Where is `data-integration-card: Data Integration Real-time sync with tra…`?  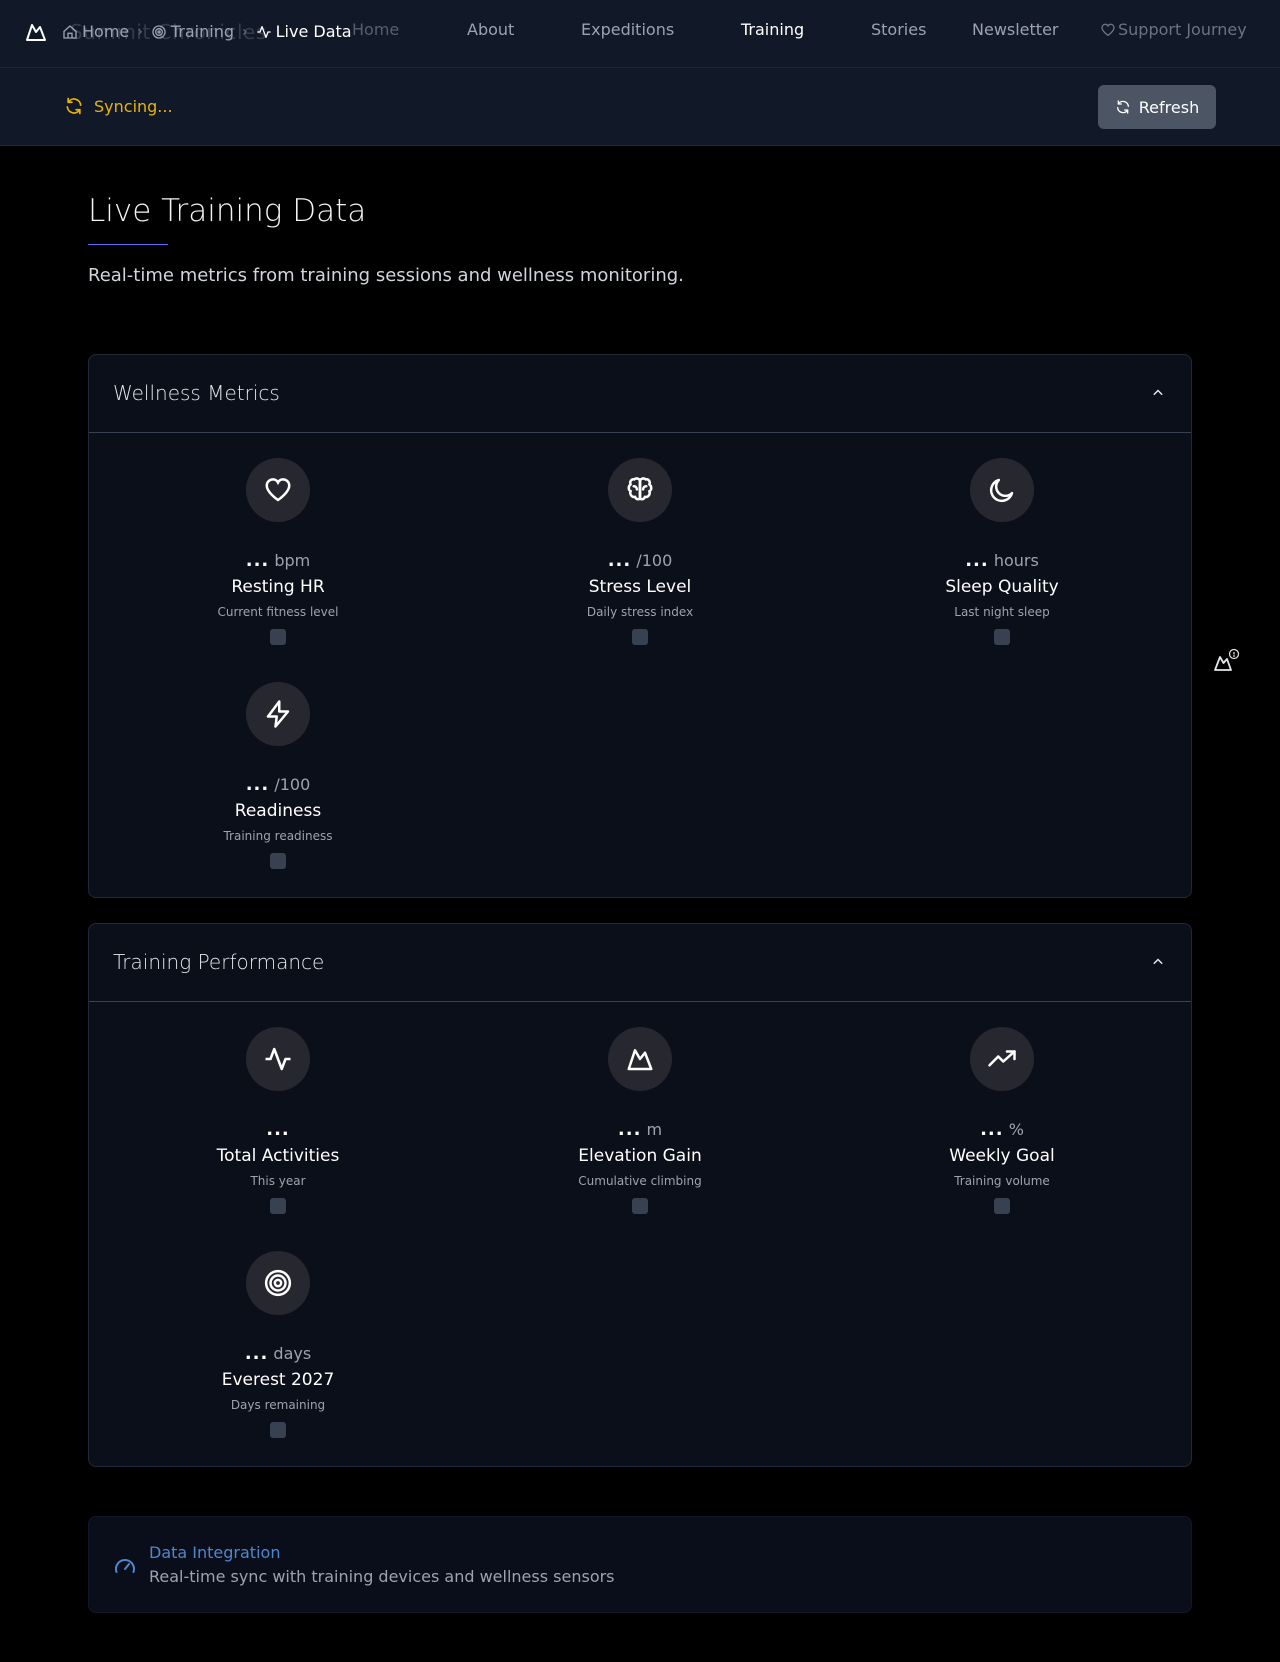 data-integration-card: Data Integration Real-time sync with tra… is located at coordinates (640, 1564).